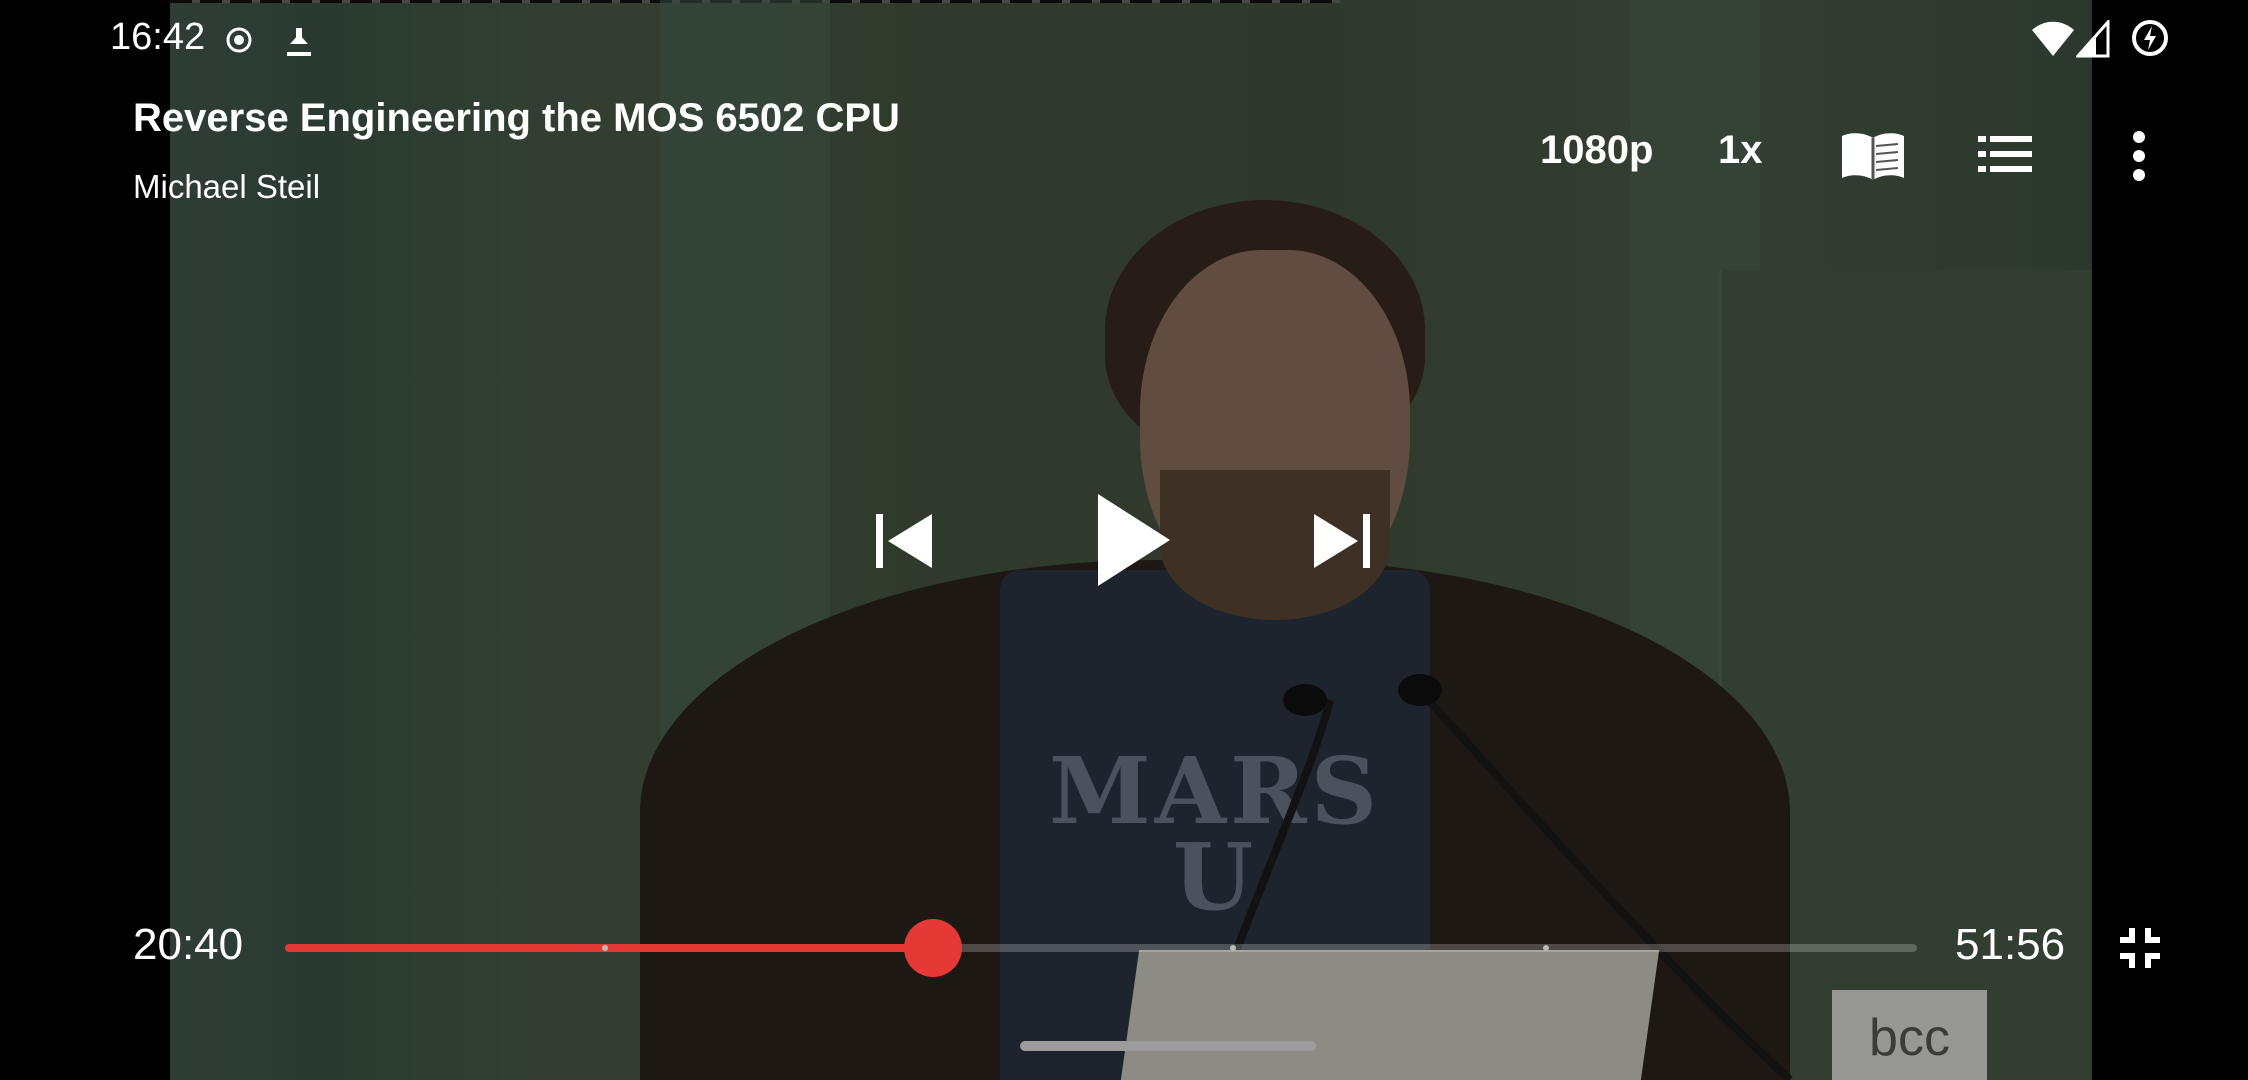  Describe the element at coordinates (158, 37) in the screenshot. I see `status-clock: 16:42` at that location.